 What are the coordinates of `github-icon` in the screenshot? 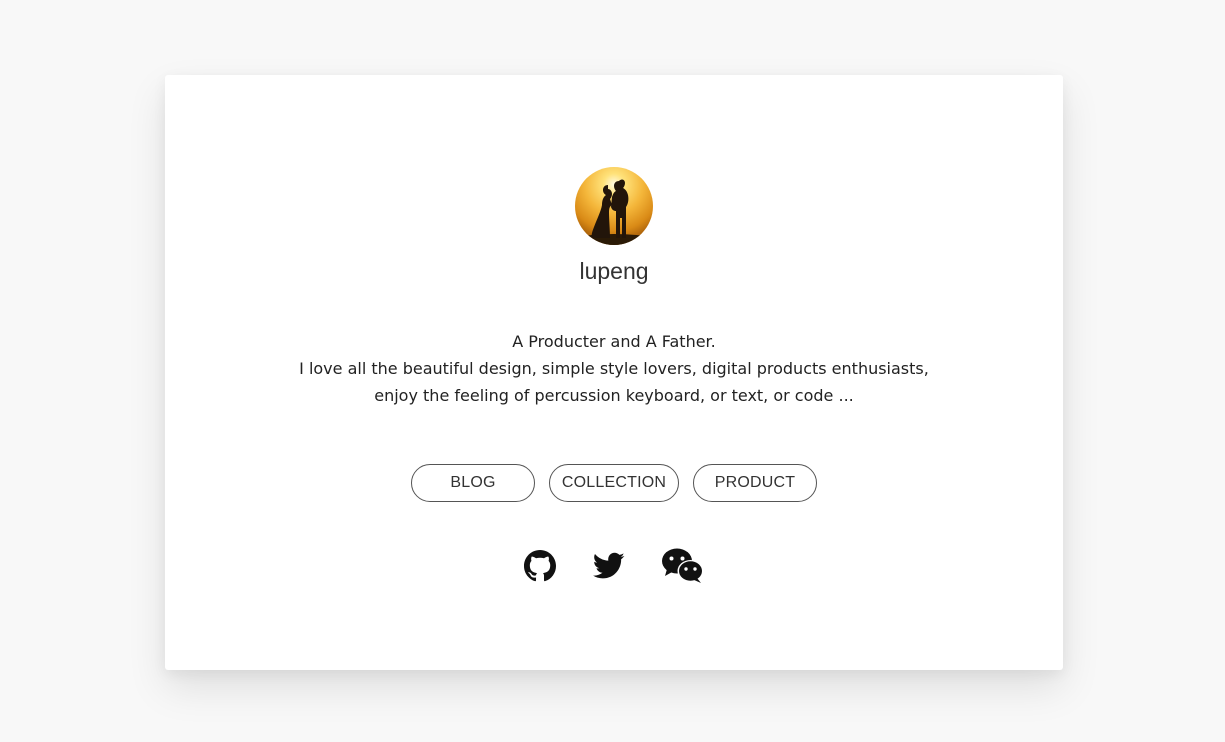 It's located at (540, 566).